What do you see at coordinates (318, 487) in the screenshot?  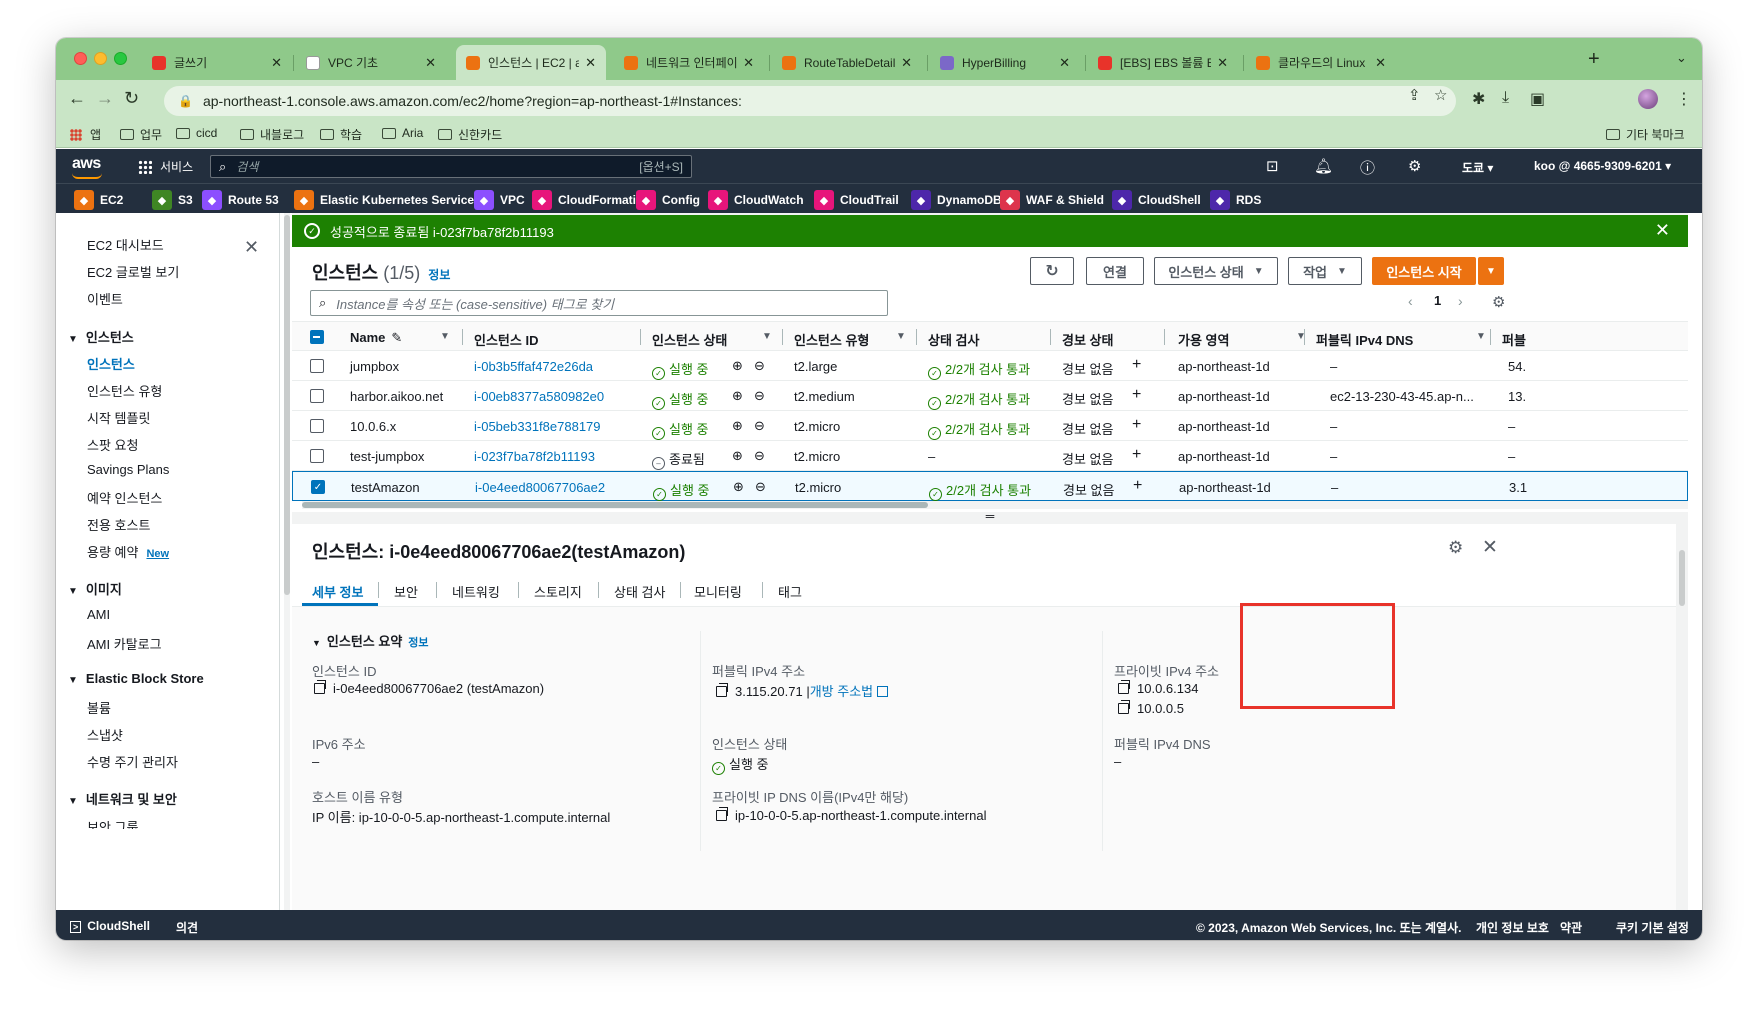 I see `row-checkbox: ✓` at bounding box center [318, 487].